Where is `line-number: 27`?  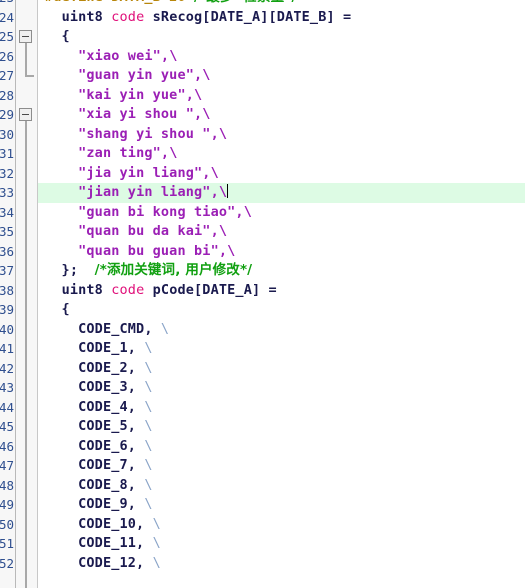 line-number: 27 is located at coordinates (7, 75).